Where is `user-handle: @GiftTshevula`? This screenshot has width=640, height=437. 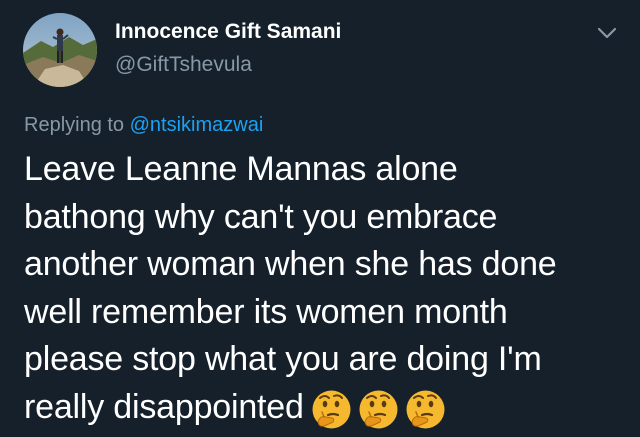 user-handle: @GiftTshevula is located at coordinates (183, 65).